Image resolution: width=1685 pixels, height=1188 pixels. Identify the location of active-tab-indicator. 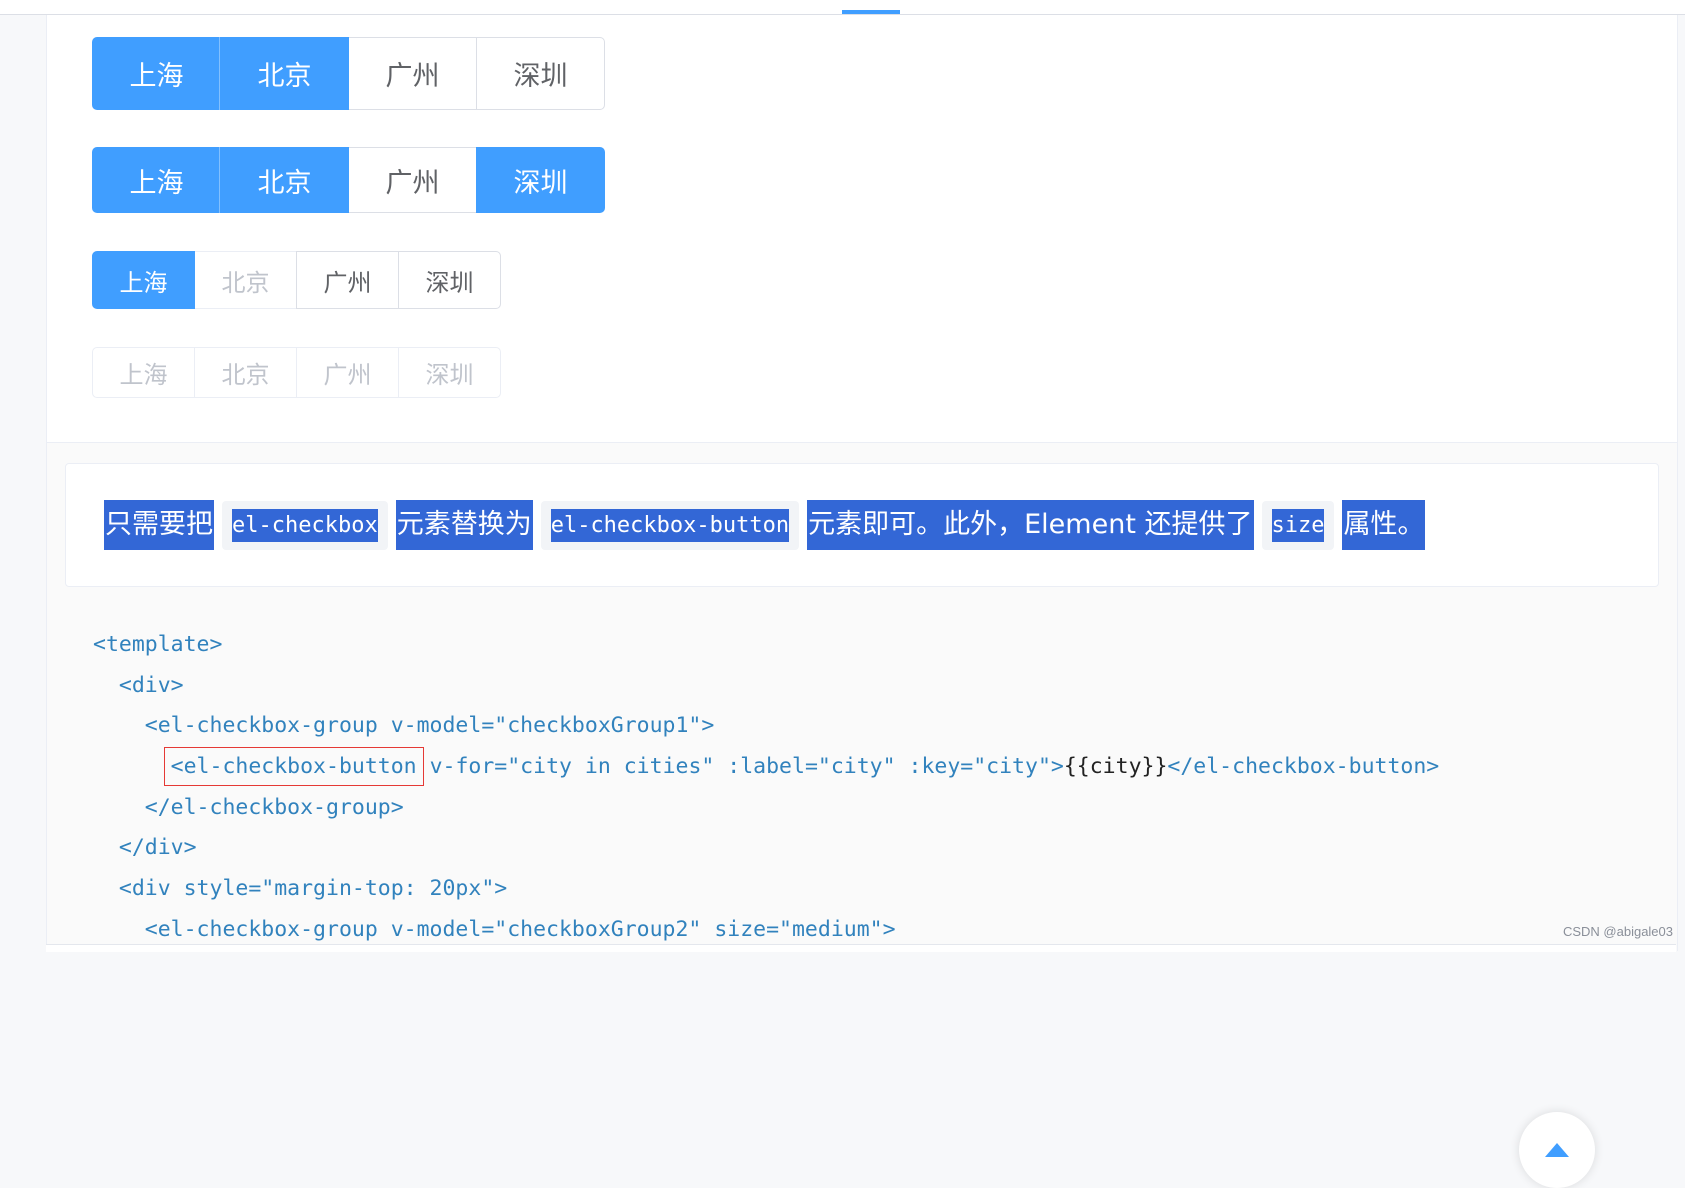
(871, 12).